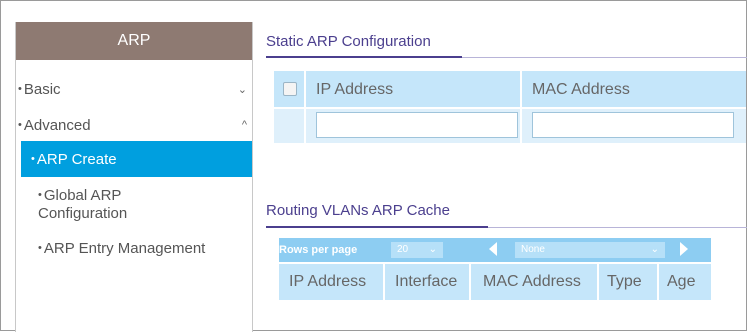 The image size is (747, 332). I want to click on previous-page-icon, so click(493, 249).